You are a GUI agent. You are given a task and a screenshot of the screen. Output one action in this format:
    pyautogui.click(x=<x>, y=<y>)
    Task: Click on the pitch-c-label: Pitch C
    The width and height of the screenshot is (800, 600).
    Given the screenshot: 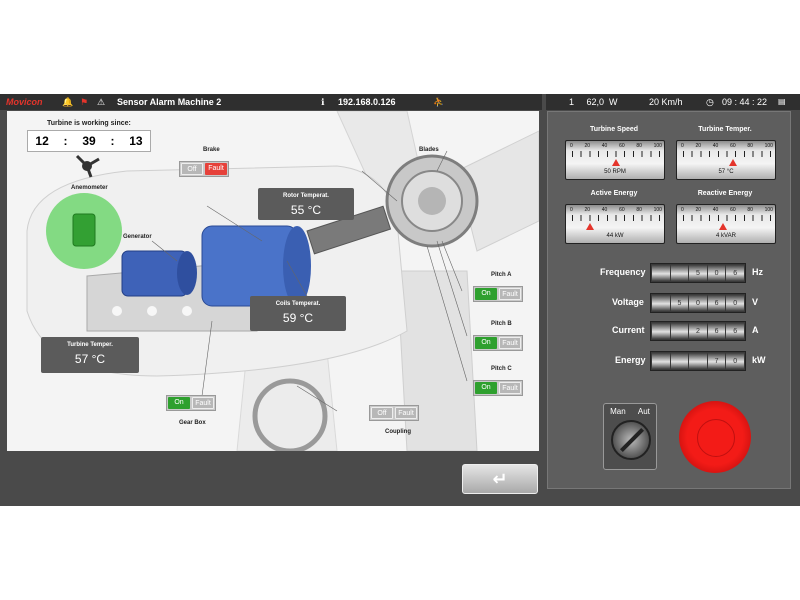 What is the action you would take?
    pyautogui.click(x=501, y=369)
    